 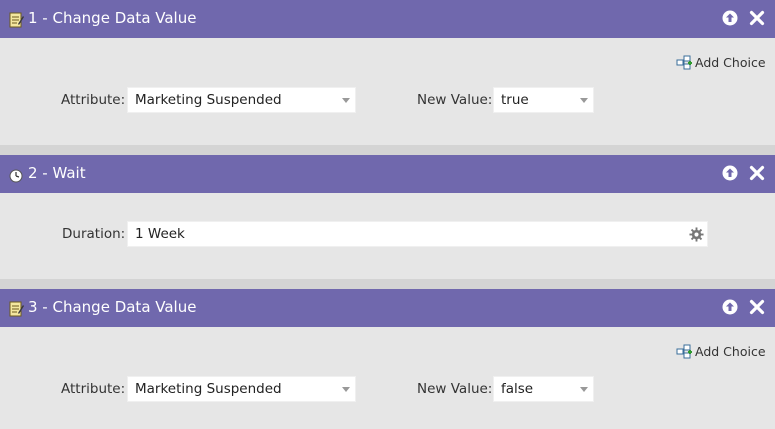 What do you see at coordinates (515, 100) in the screenshot?
I see `new-value-select-value: true` at bounding box center [515, 100].